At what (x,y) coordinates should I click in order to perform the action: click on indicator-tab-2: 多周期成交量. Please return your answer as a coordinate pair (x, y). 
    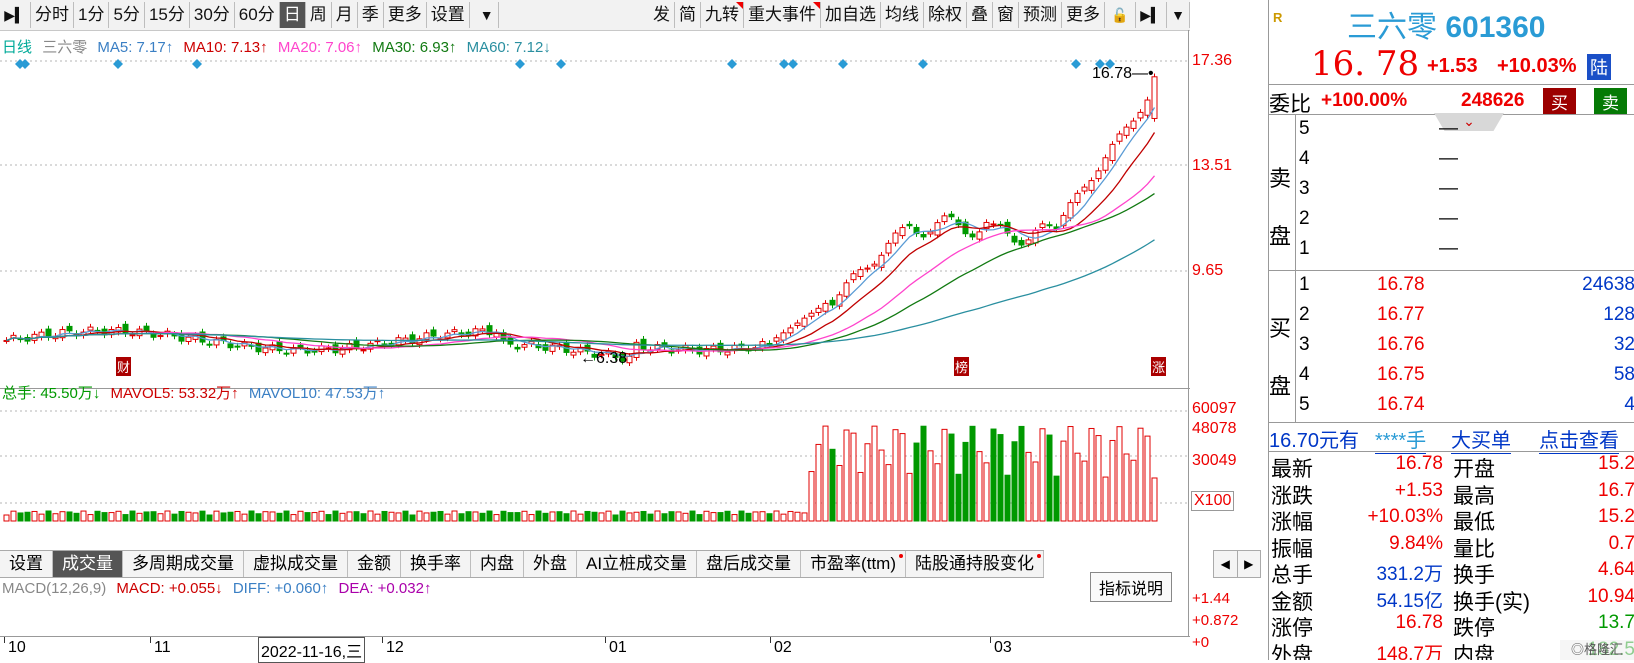
    Looking at the image, I should click on (183, 564).